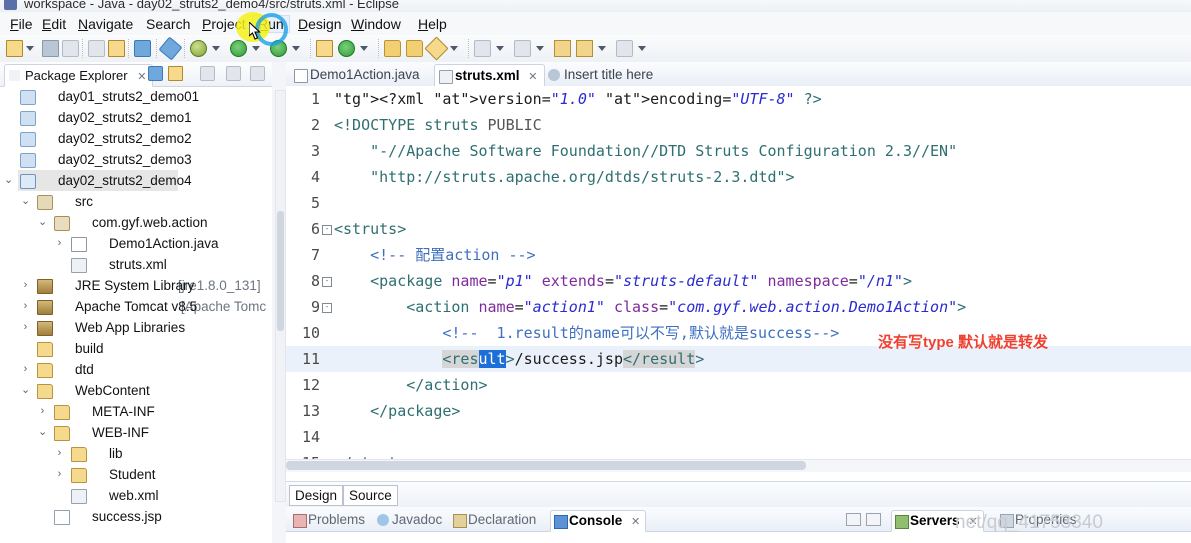 This screenshot has height=543, width=1191. I want to click on code-line: 6- <struts>, so click(738, 229).